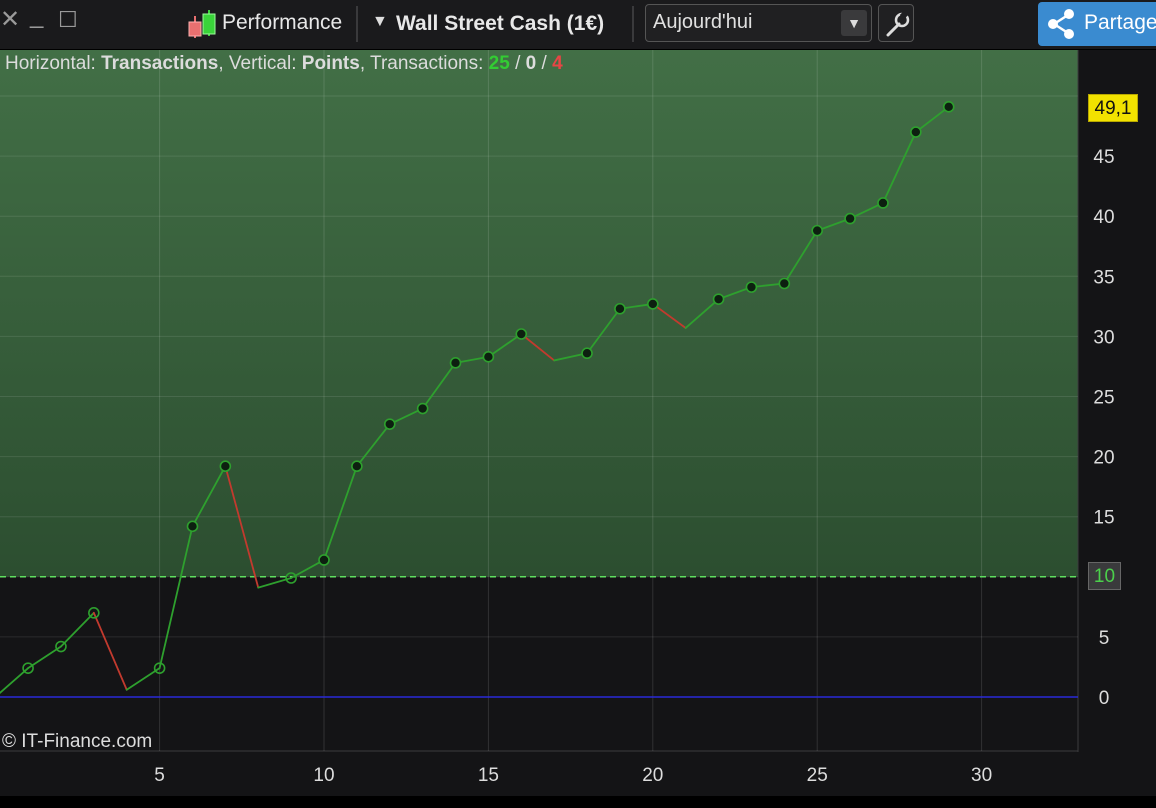 The width and height of the screenshot is (1156, 808). Describe the element at coordinates (1103, 458) in the screenshot. I see `y-tick-label: 20` at that location.